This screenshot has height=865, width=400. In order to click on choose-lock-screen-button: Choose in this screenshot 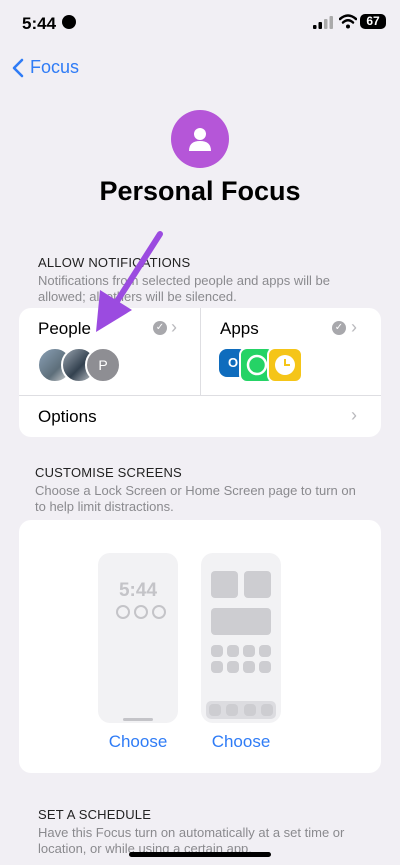, I will do `click(138, 742)`.